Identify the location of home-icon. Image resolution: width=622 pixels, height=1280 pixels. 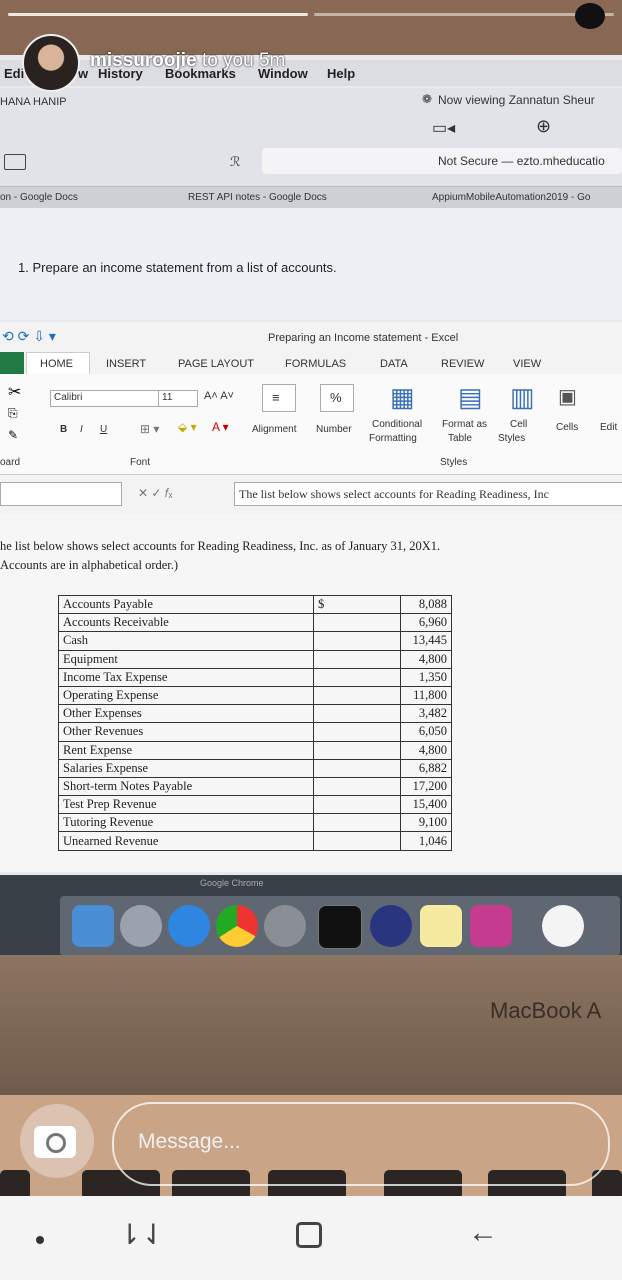
(309, 1235).